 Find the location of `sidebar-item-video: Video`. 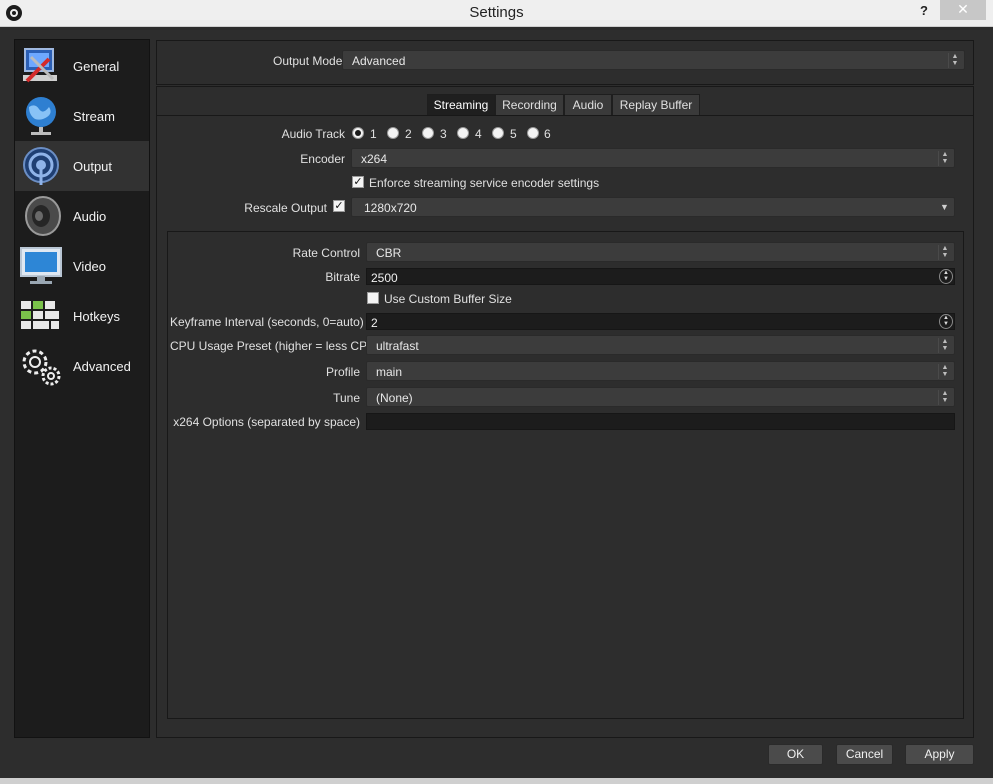

sidebar-item-video: Video is located at coordinates (82, 266).